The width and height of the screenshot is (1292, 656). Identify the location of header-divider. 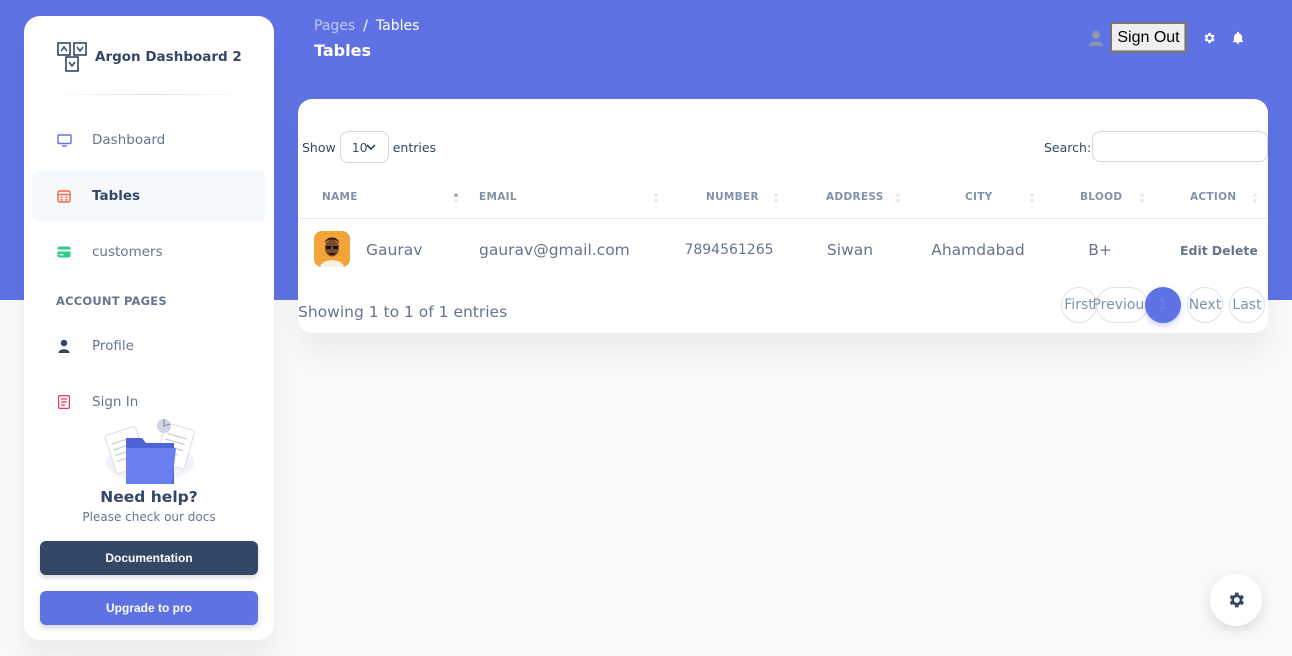
(783, 218).